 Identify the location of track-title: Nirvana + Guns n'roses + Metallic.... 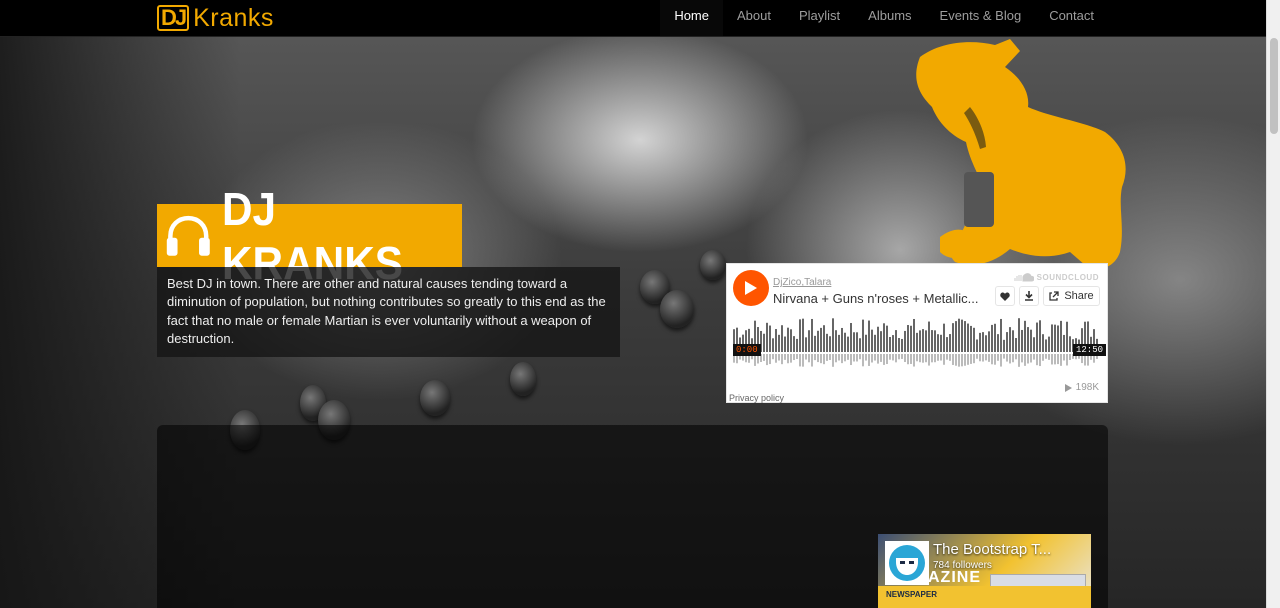
(880, 298).